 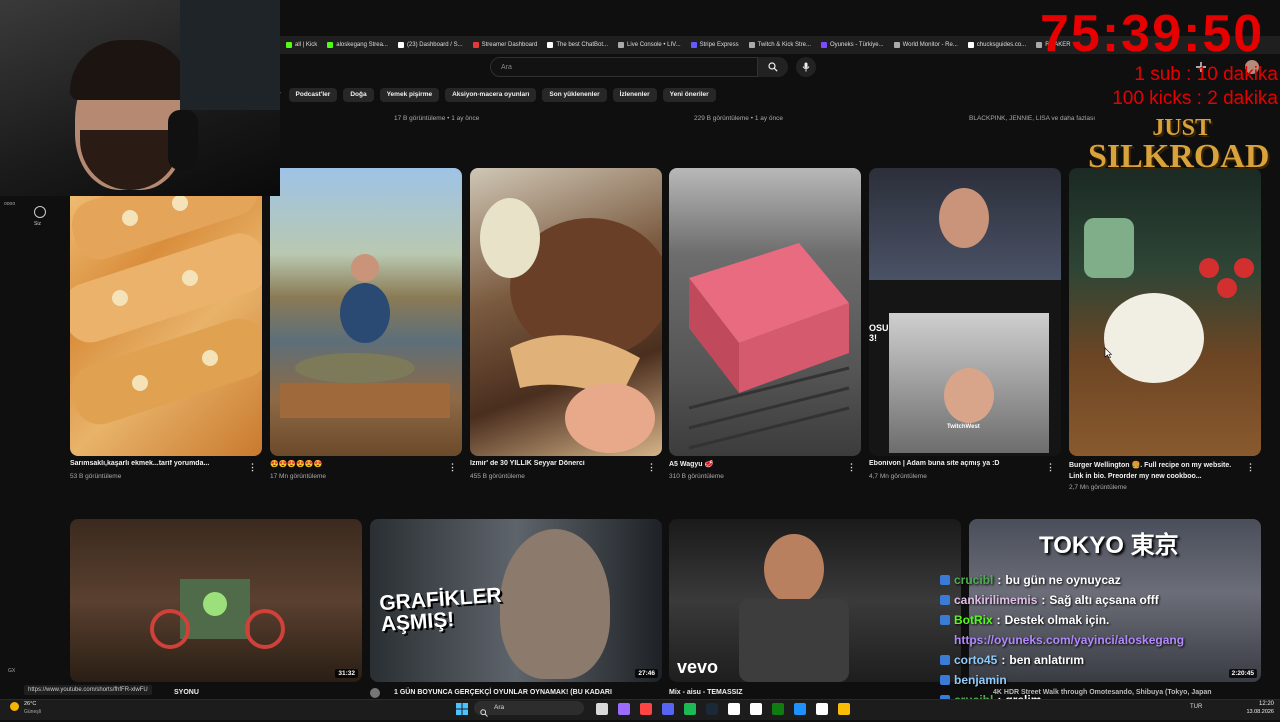 What do you see at coordinates (462, 711) in the screenshot?
I see `windows-start-icon` at bounding box center [462, 711].